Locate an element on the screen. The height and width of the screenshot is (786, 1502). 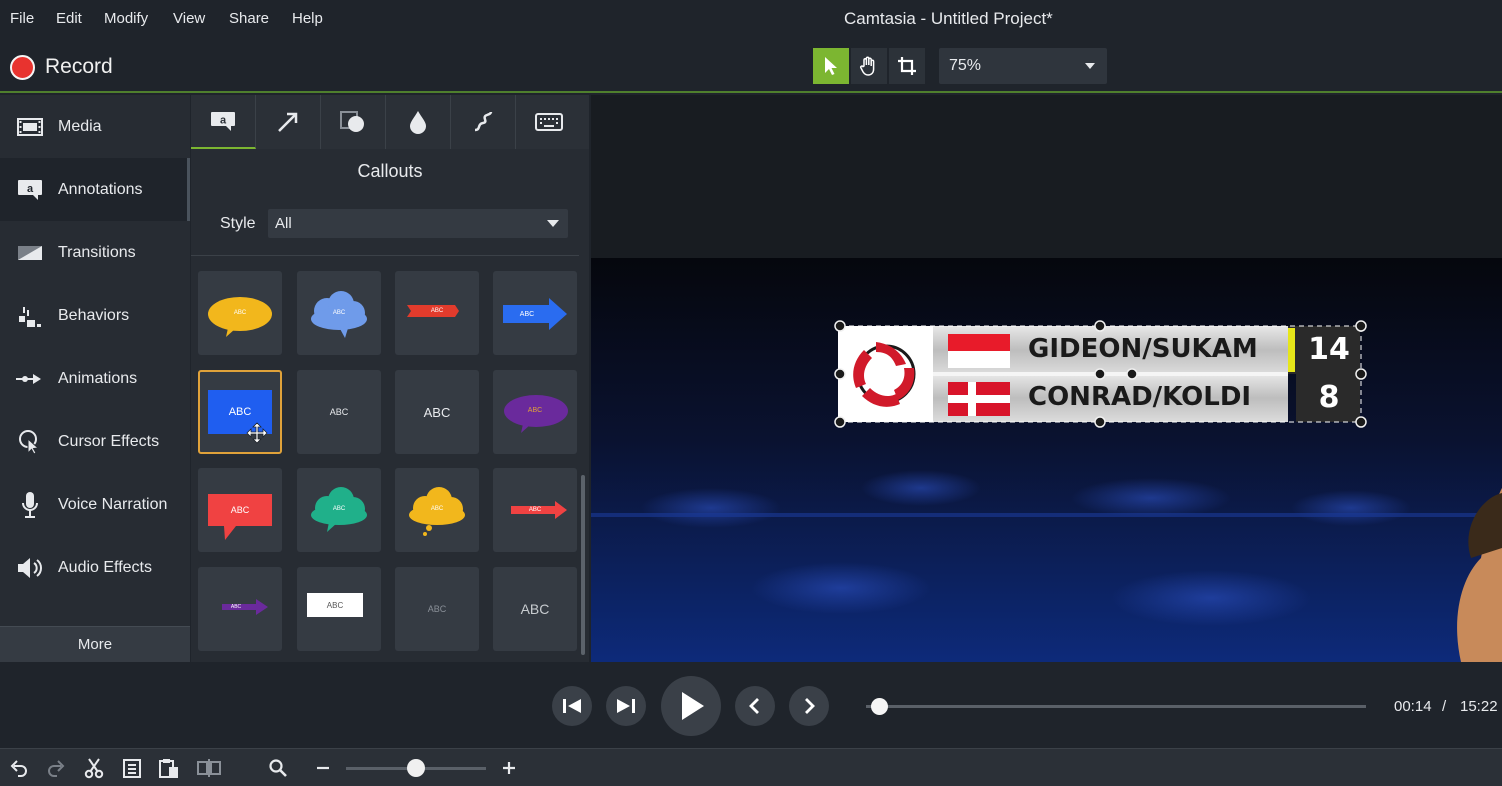
callout-arrow-purple: ABC is located at coordinates (240, 609).